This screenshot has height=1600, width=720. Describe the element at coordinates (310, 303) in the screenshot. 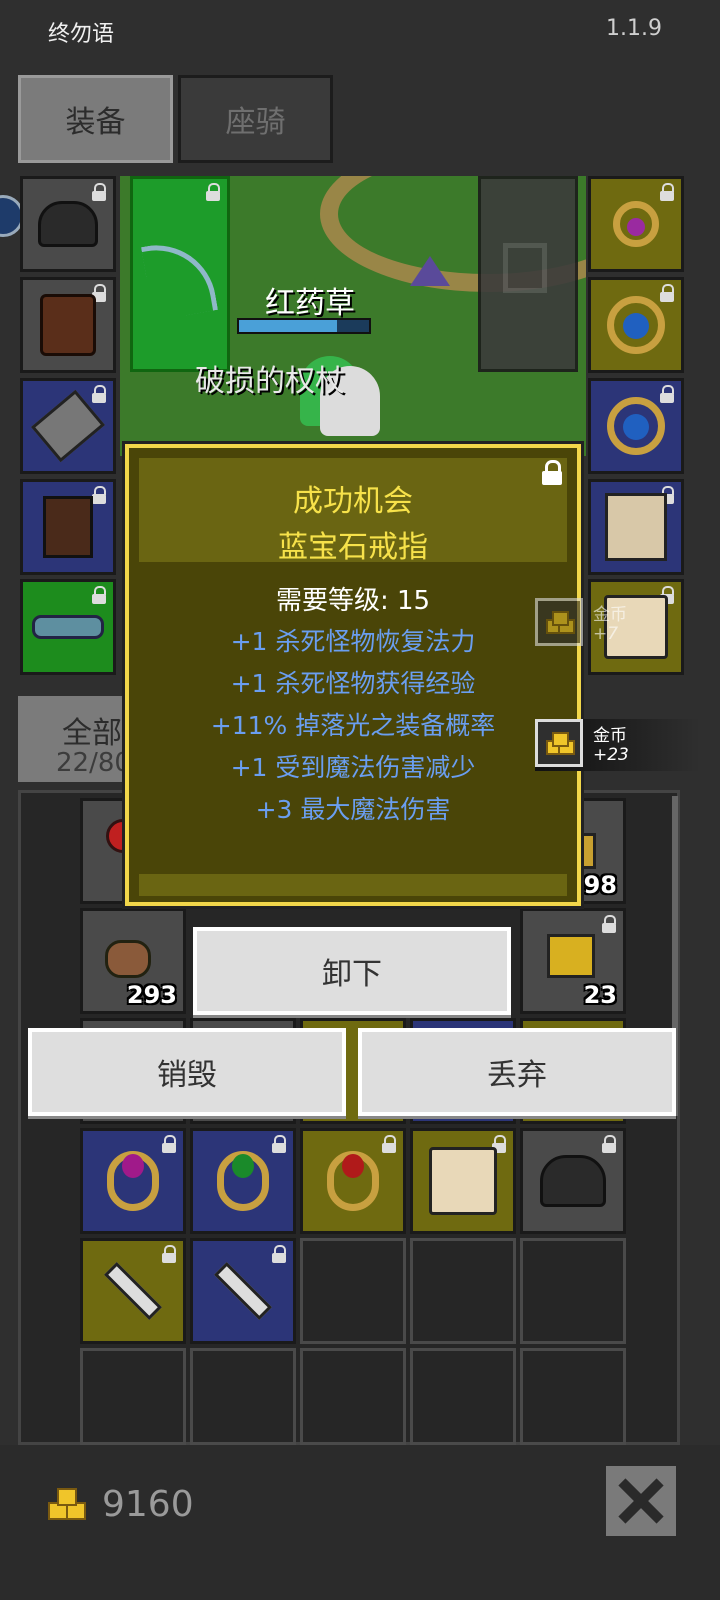

I see `target-name: 红药草` at that location.